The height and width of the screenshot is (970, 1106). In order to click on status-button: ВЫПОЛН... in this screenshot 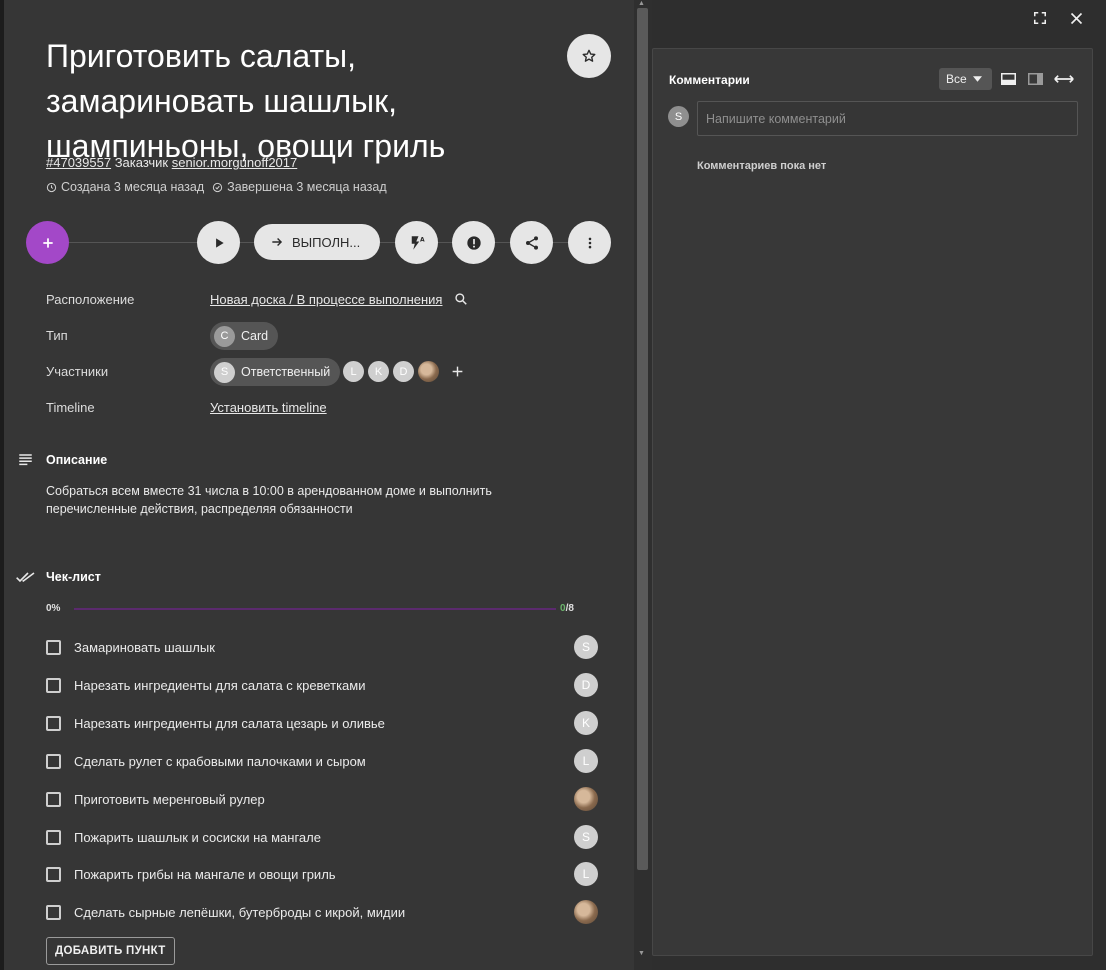, I will do `click(317, 242)`.